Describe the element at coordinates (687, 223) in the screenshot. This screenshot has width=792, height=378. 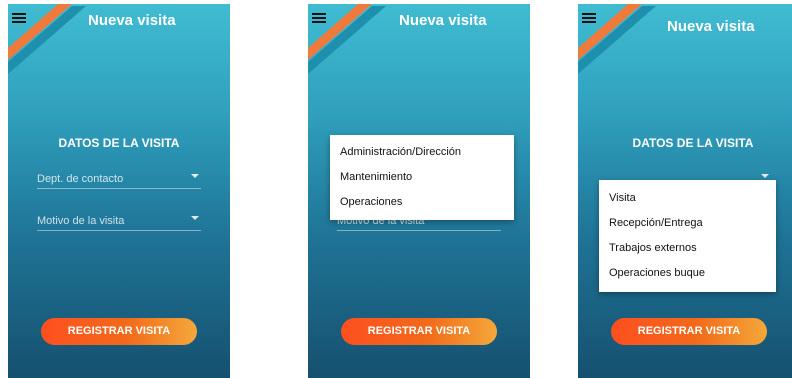
I see `dropdown-option-recepcion-entrega: Recepción/Entrega` at that location.